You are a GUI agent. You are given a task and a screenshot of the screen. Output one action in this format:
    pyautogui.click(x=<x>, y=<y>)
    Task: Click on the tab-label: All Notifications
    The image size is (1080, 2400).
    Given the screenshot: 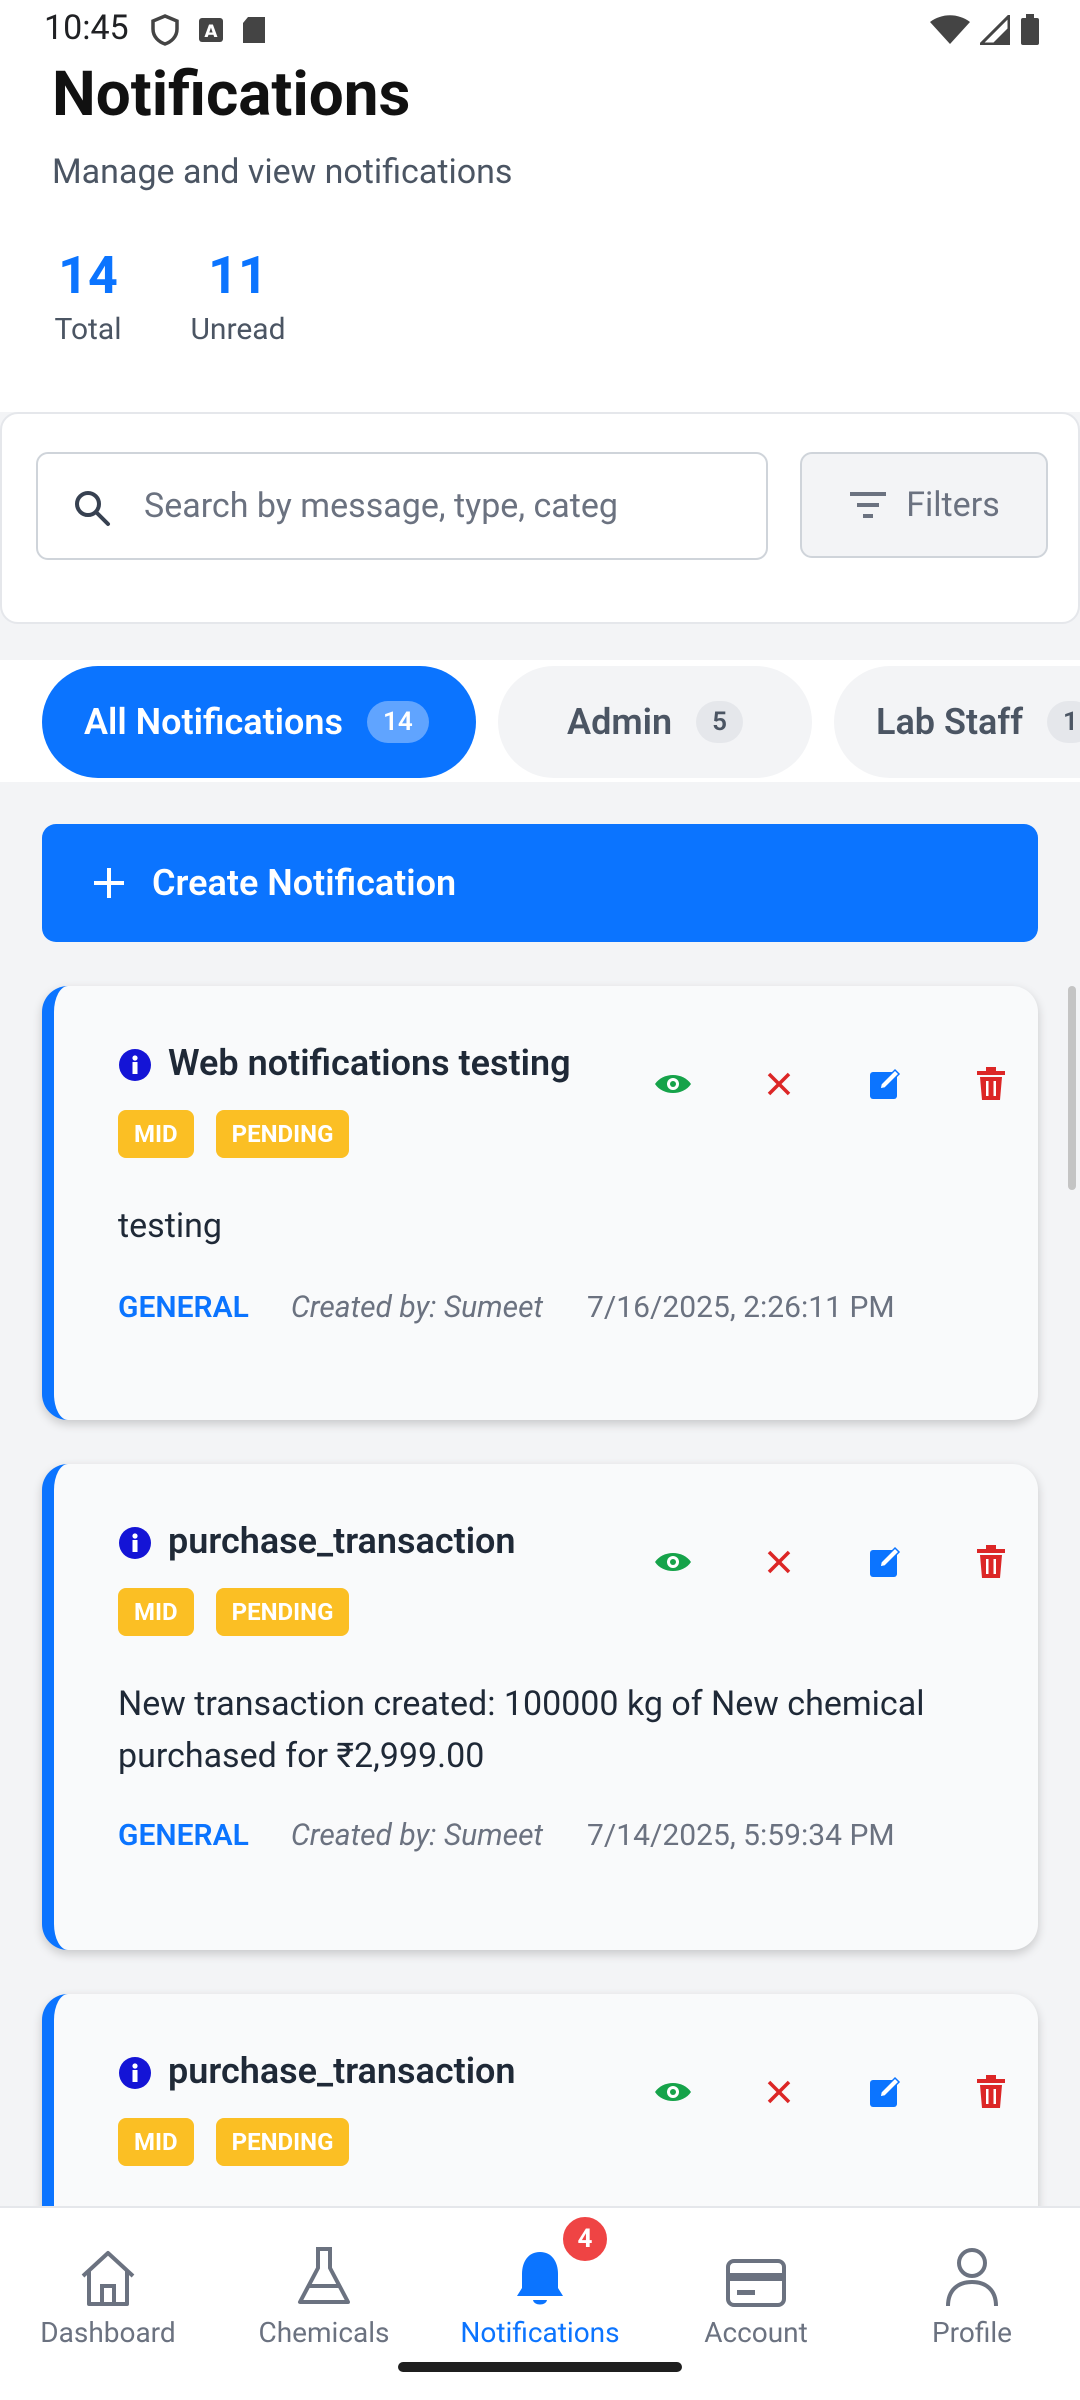 What is the action you would take?
    pyautogui.click(x=214, y=722)
    